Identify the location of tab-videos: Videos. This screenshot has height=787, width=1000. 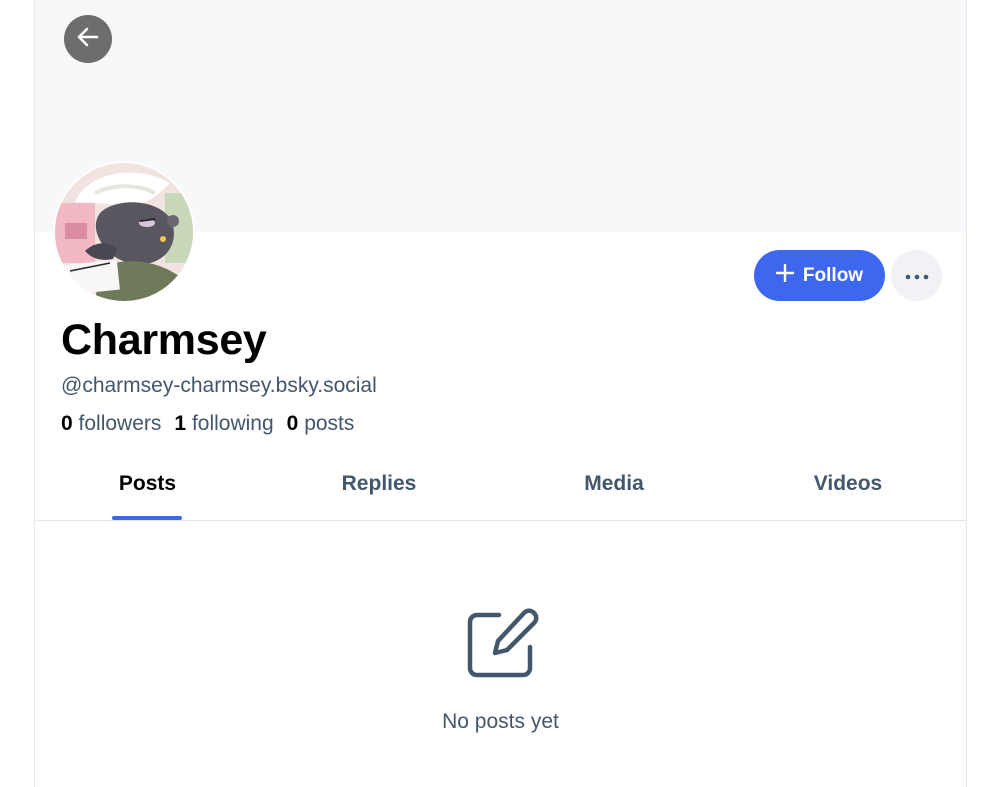
(848, 487).